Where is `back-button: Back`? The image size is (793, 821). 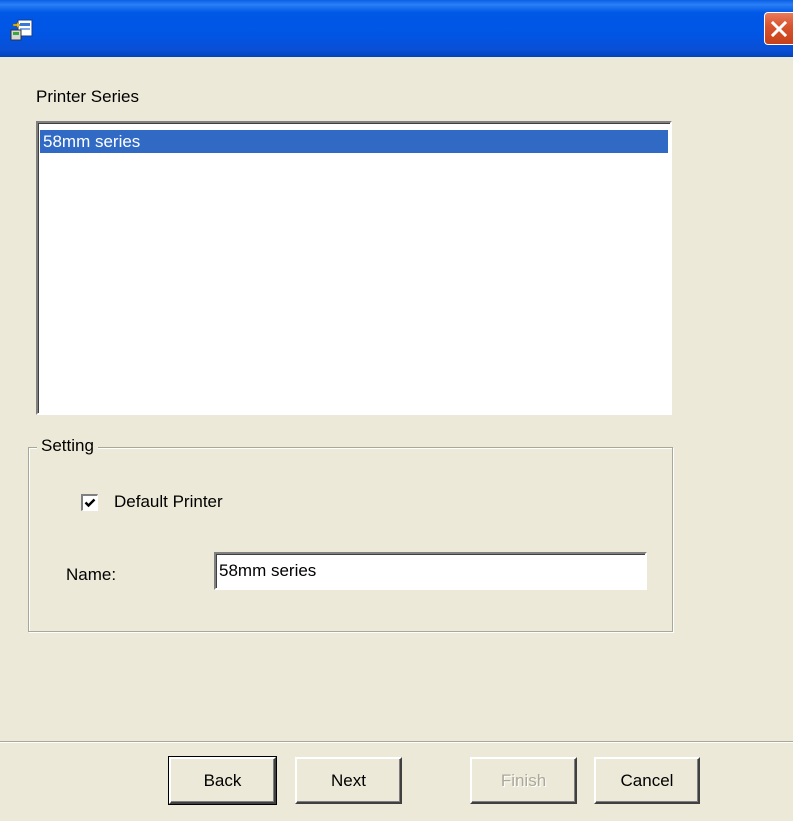 back-button: Back is located at coordinates (222, 780).